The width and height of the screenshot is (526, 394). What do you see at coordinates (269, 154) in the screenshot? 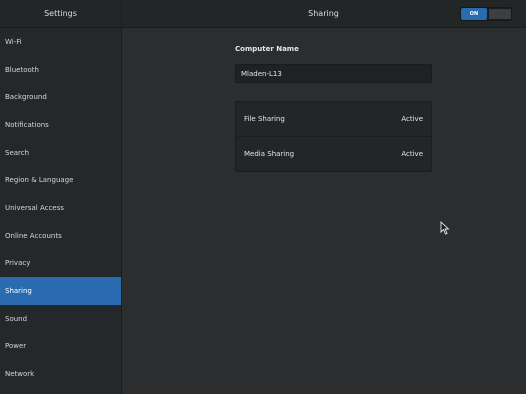
I see `service-name: Media Sharing` at bounding box center [269, 154].